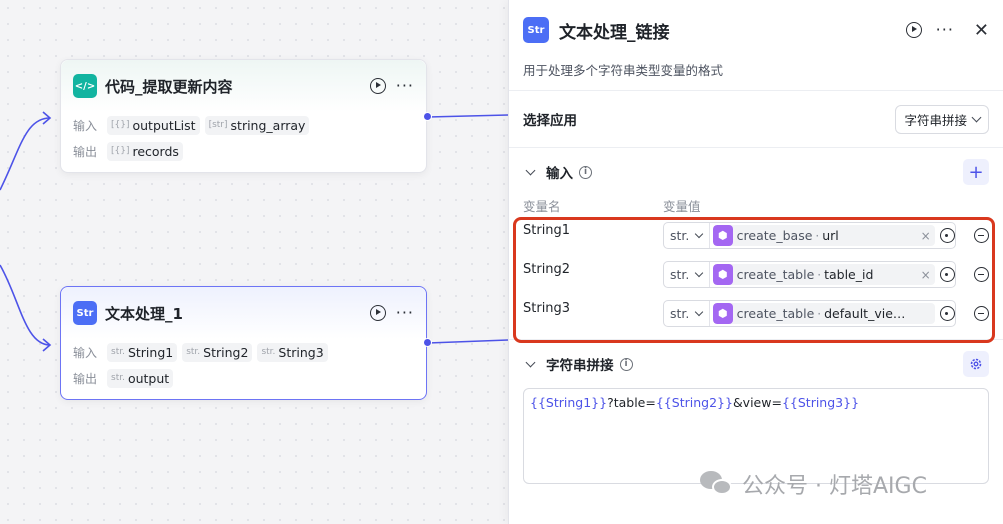 This screenshot has width=1003, height=524. I want to click on cube-icon: ⬢, so click(722, 235).